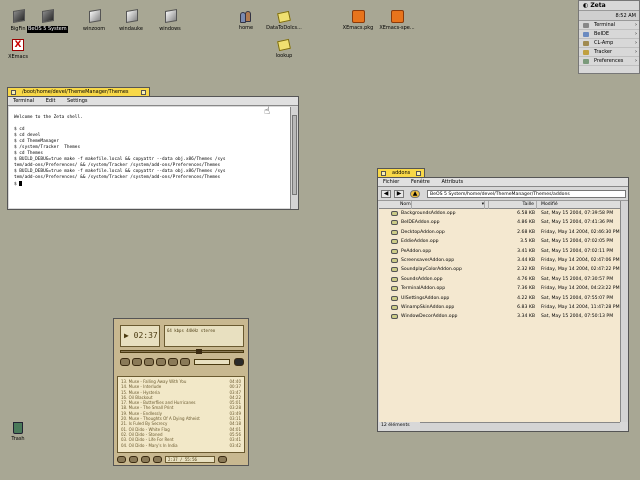  I want to click on desktop-icon-xemacs: X XEmacs, so click(19, 49).